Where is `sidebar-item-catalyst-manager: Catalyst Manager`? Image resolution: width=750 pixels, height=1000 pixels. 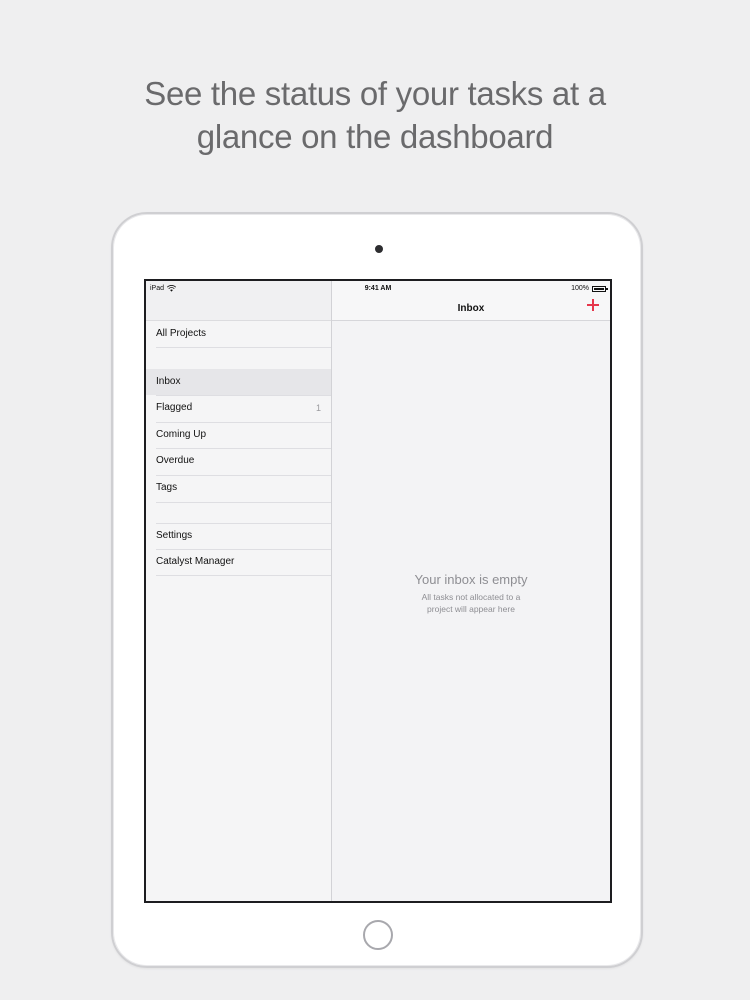 sidebar-item-catalyst-manager: Catalyst Manager is located at coordinates (238, 562).